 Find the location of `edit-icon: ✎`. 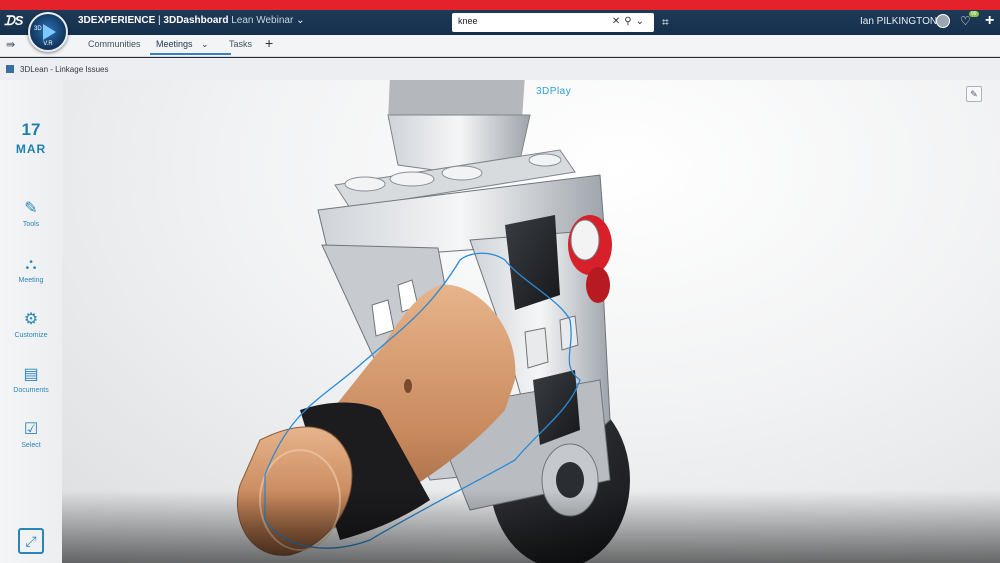

edit-icon: ✎ is located at coordinates (974, 94).